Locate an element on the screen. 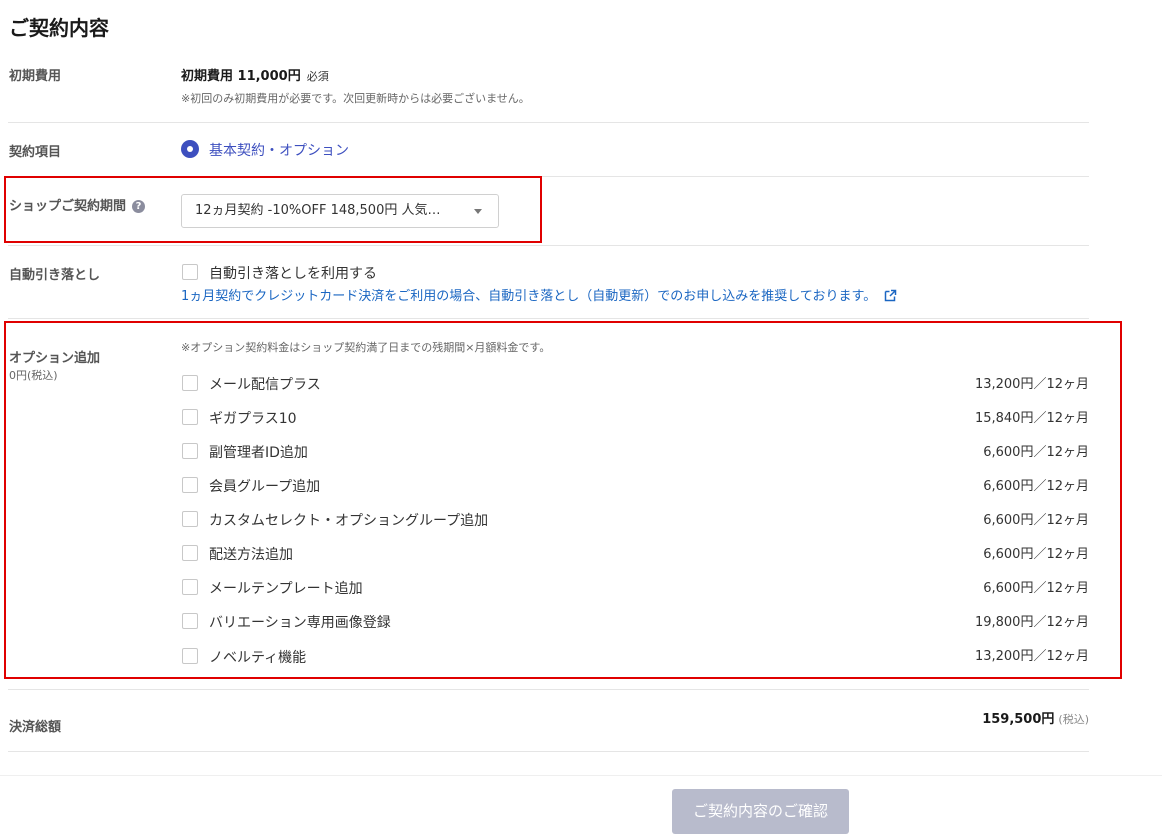 Image resolution: width=1162 pixels, height=840 pixels. contract-item-radio is located at coordinates (190, 149).